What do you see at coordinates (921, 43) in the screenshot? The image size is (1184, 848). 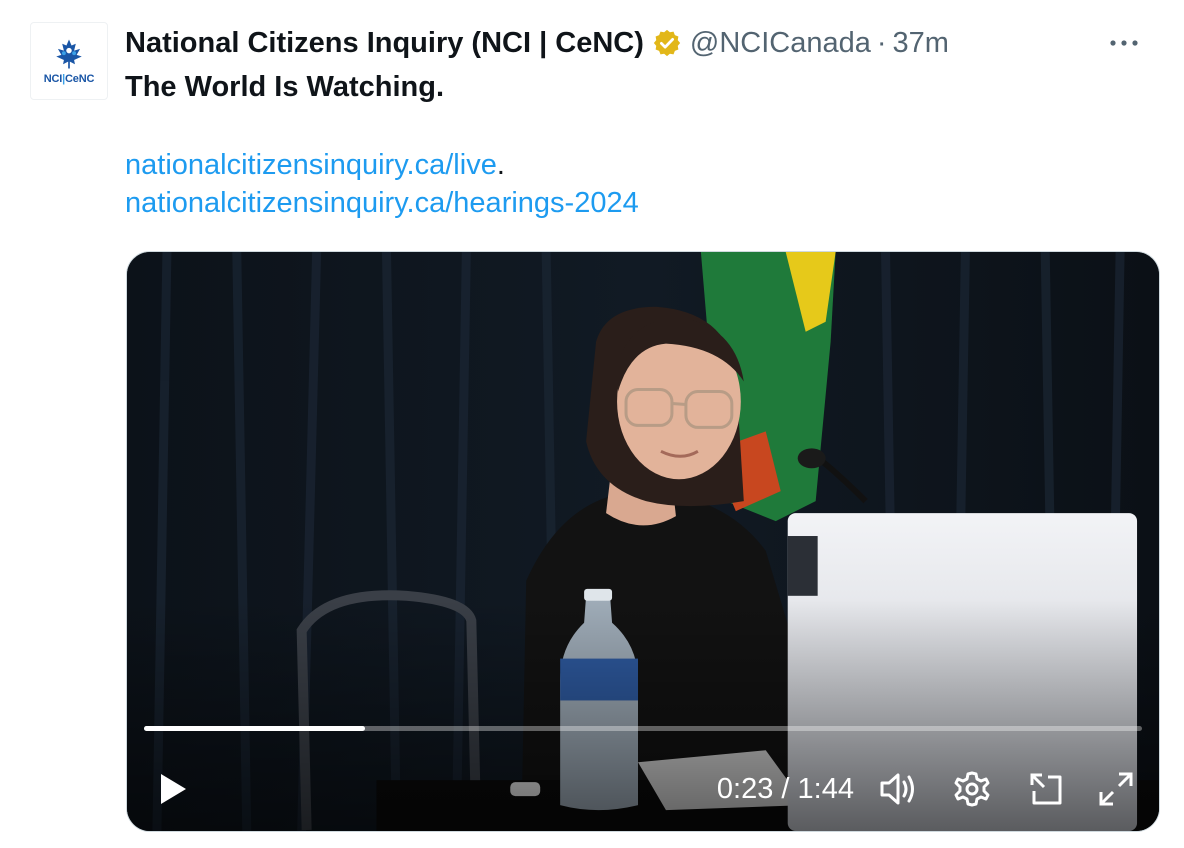 I see `timestamp: 37m` at bounding box center [921, 43].